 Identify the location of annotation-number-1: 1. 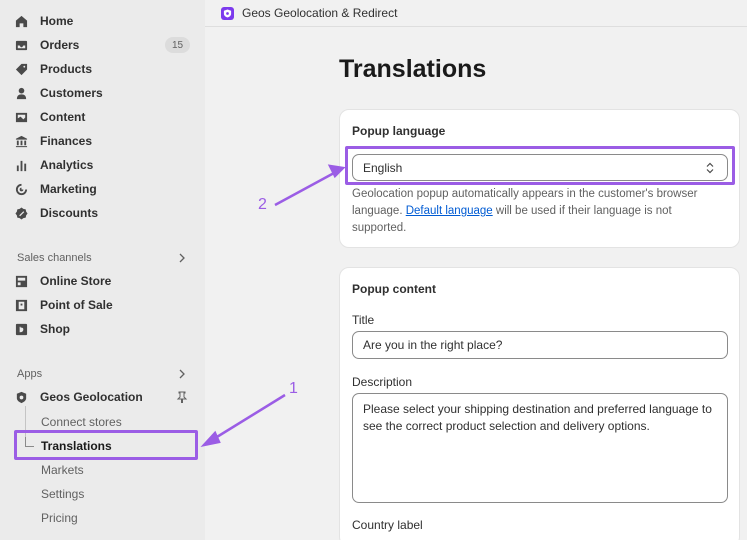
(293, 388).